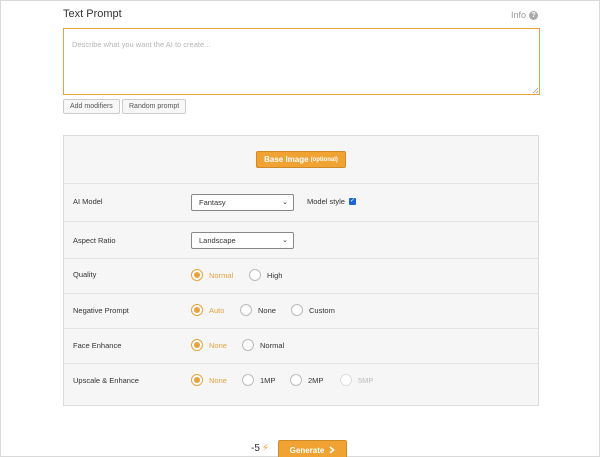  What do you see at coordinates (301, 61) in the screenshot?
I see `prompt-input` at bounding box center [301, 61].